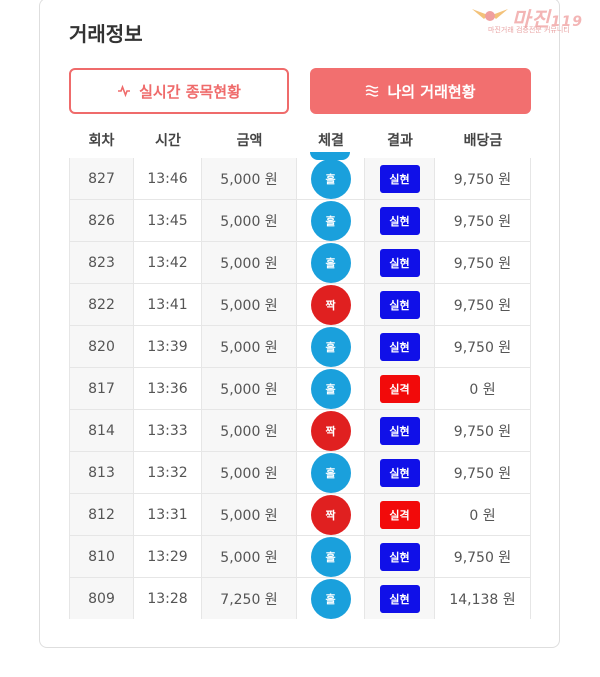 This screenshot has height=677, width=600. What do you see at coordinates (483, 598) in the screenshot?
I see `payout-cell: 14,138 원` at bounding box center [483, 598].